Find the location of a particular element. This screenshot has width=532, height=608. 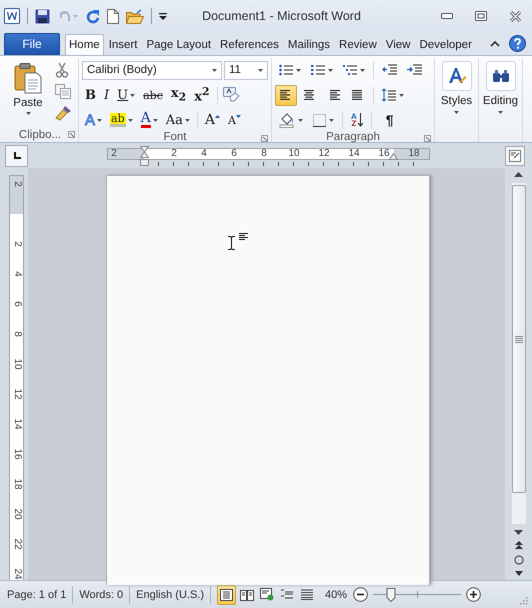

customize-toolbar-icon is located at coordinates (163, 16).